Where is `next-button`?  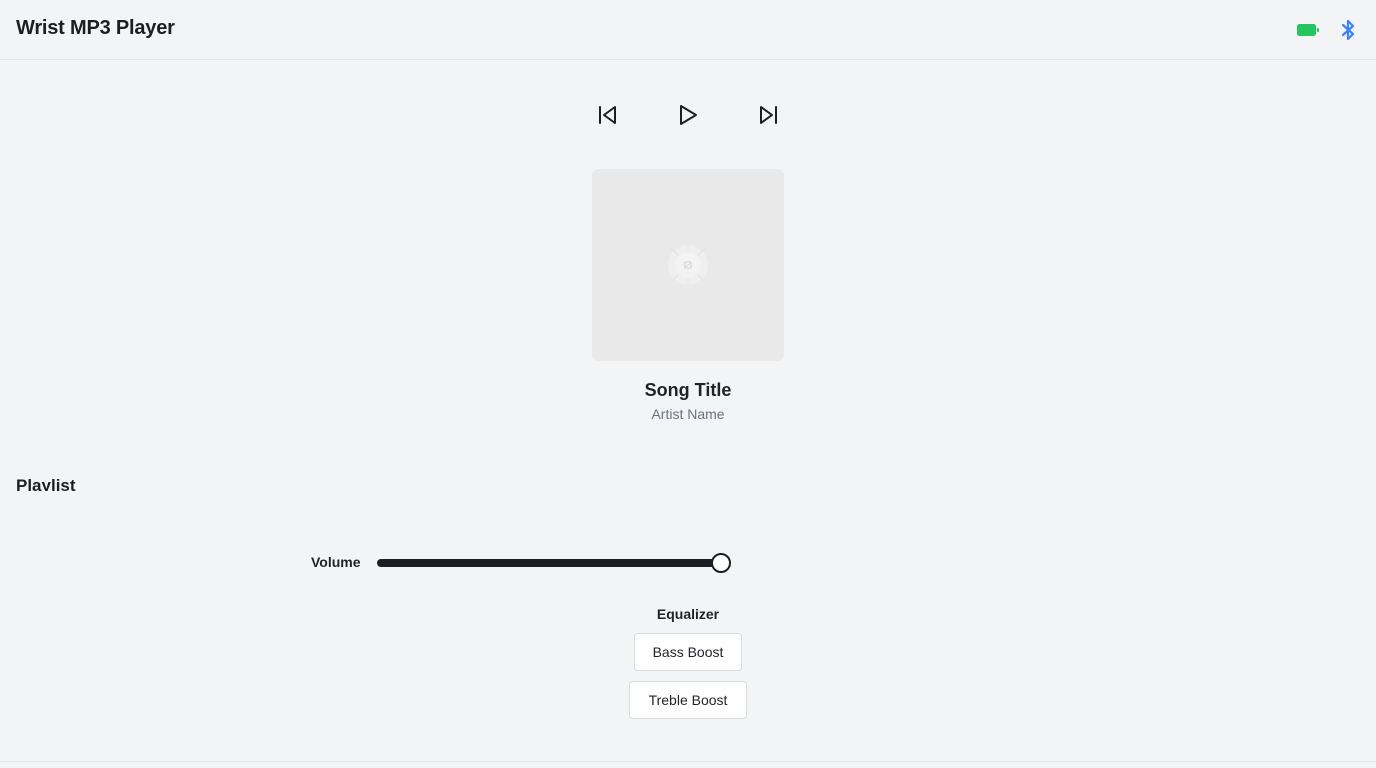
next-button is located at coordinates (768, 115).